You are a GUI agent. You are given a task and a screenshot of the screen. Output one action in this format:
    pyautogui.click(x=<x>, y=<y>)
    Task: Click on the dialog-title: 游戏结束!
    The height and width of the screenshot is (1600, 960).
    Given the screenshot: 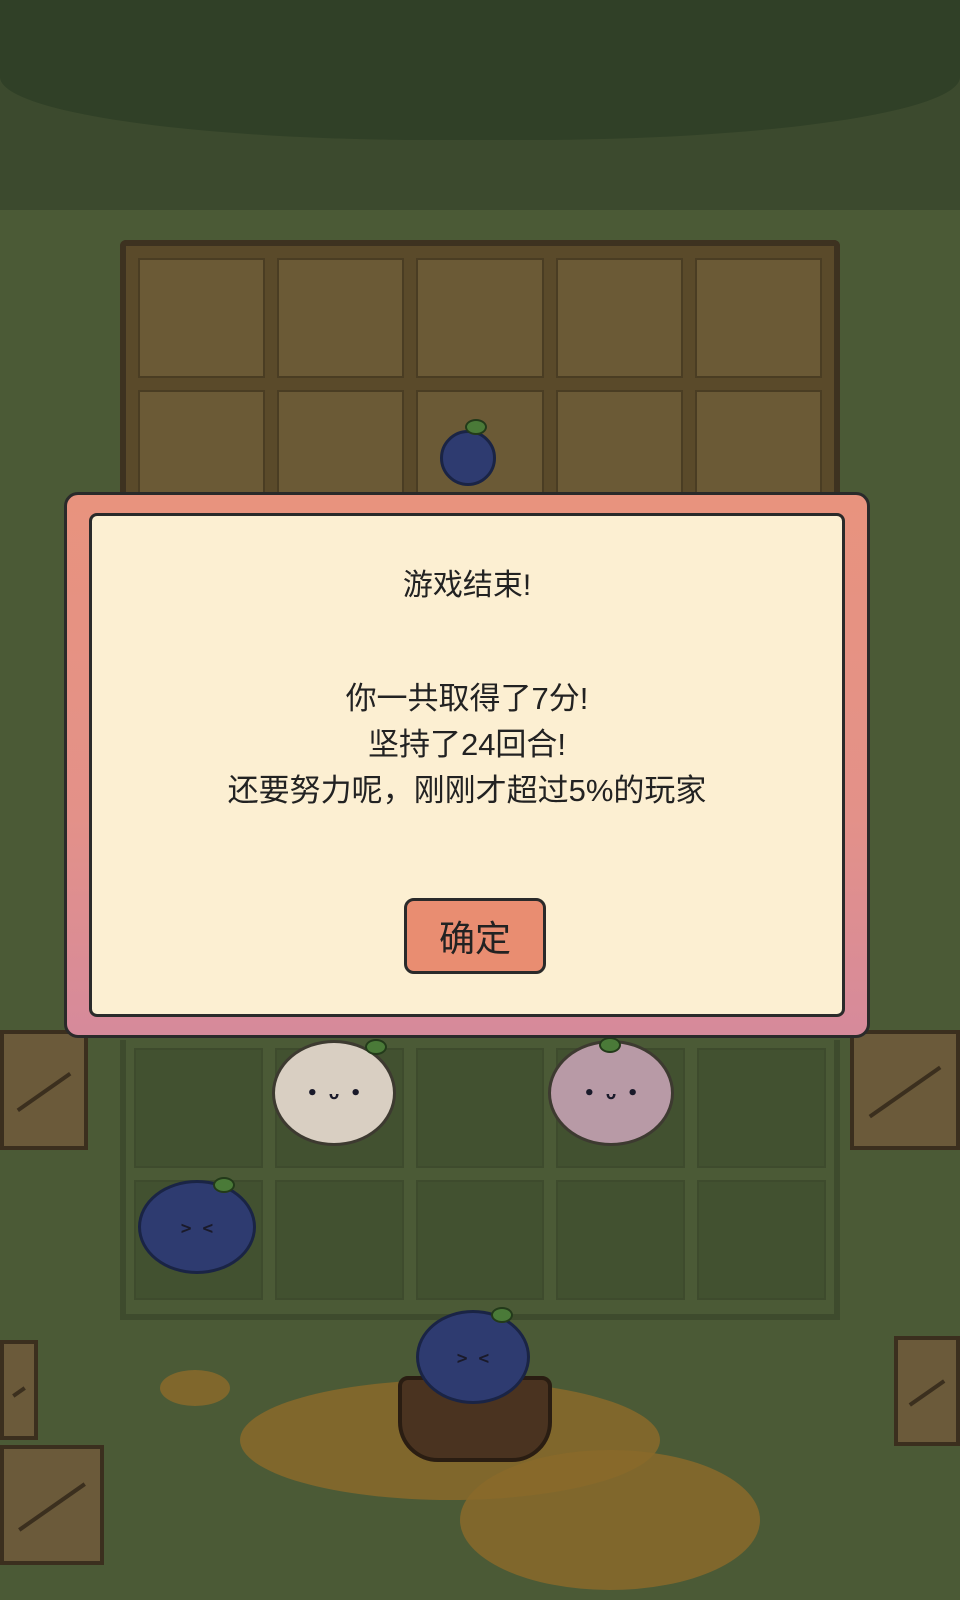 What is the action you would take?
    pyautogui.click(x=467, y=585)
    